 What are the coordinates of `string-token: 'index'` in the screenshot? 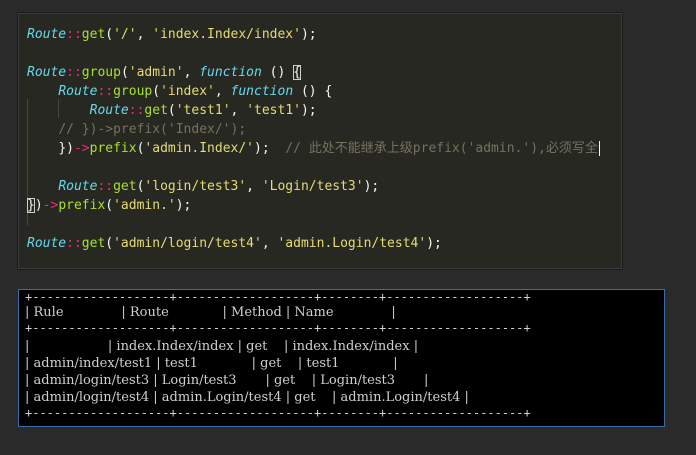 It's located at (187, 91).